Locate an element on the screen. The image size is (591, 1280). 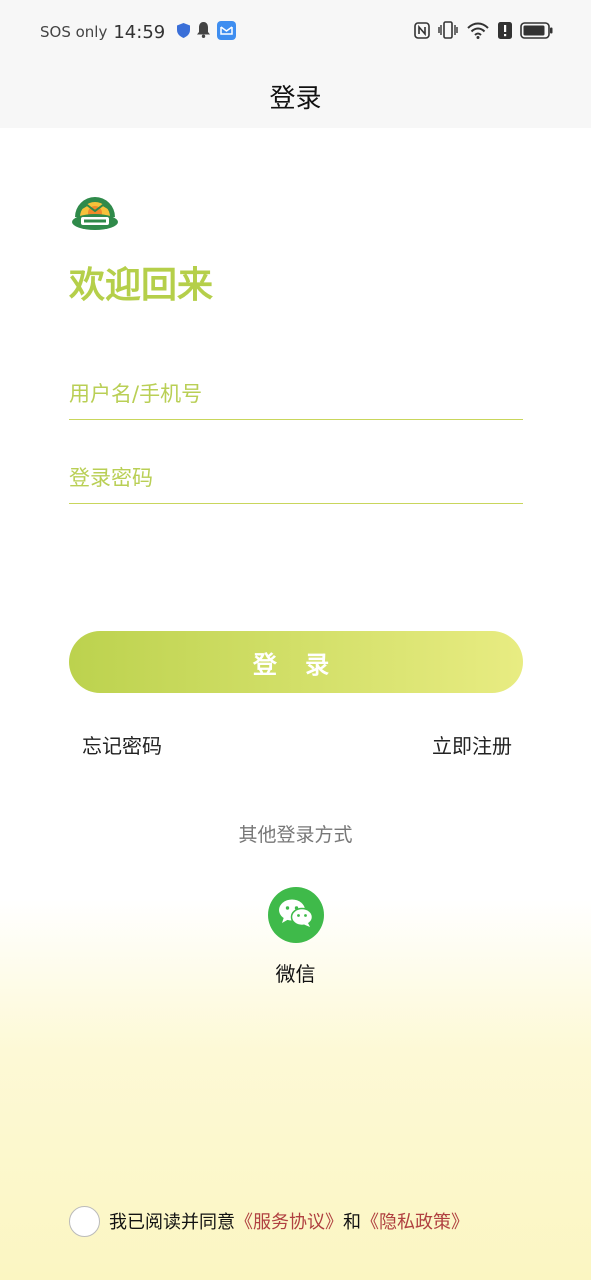
mail-app-icon is located at coordinates (227, 32).